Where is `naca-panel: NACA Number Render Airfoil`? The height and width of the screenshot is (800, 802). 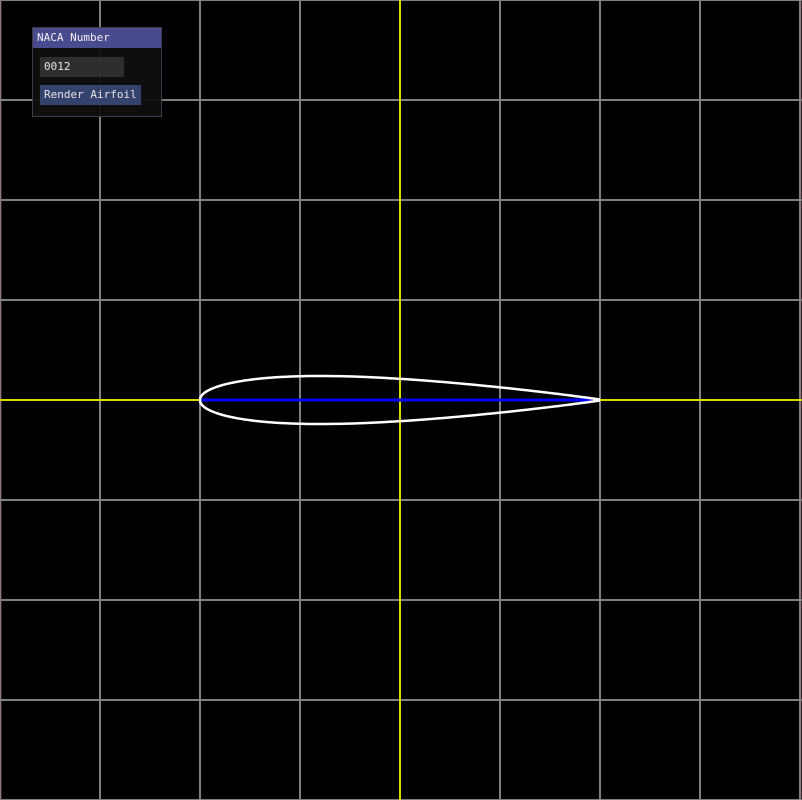 naca-panel: NACA Number Render Airfoil is located at coordinates (97, 72).